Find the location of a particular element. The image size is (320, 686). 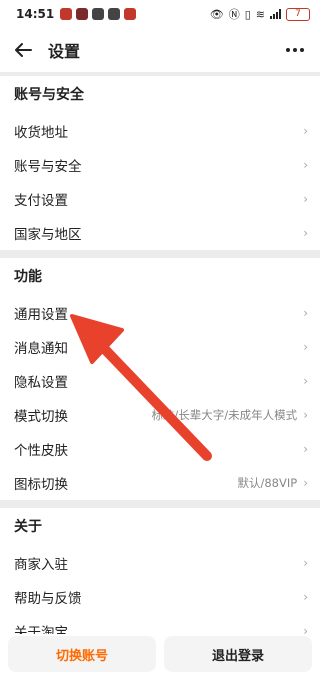

row-label: 帮助与反馈 is located at coordinates (48, 599).